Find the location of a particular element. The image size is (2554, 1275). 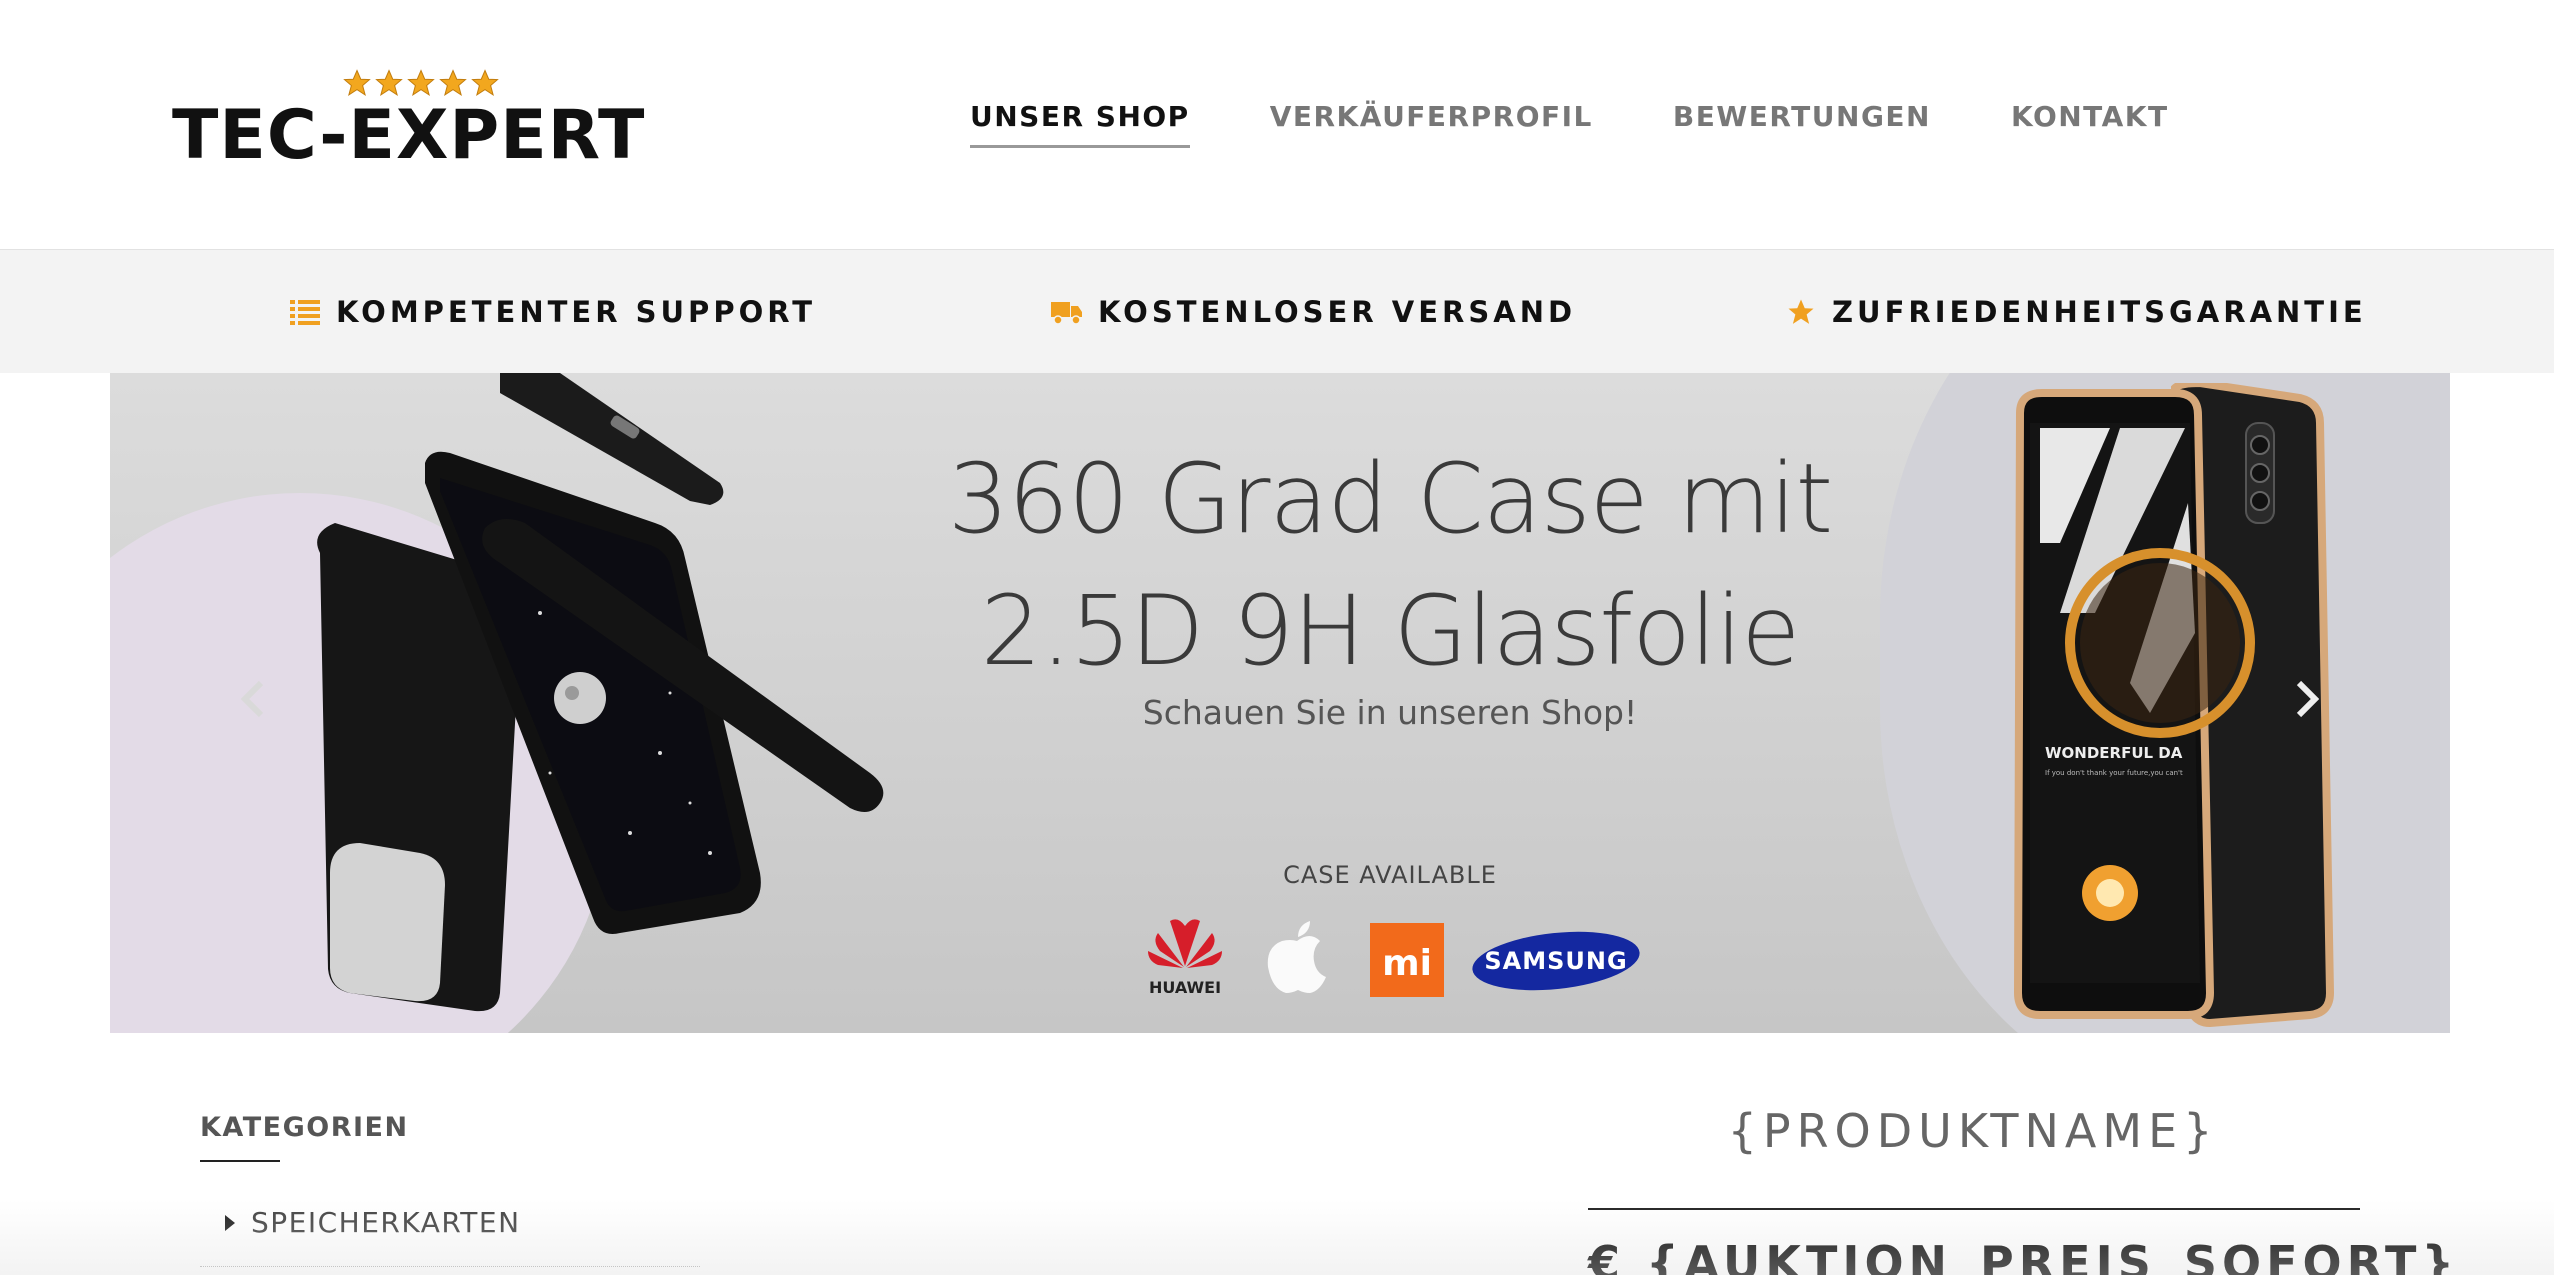

feature-guarantee: ZUFRIEDENHEITSGARANTIE is located at coordinates (2075, 311).